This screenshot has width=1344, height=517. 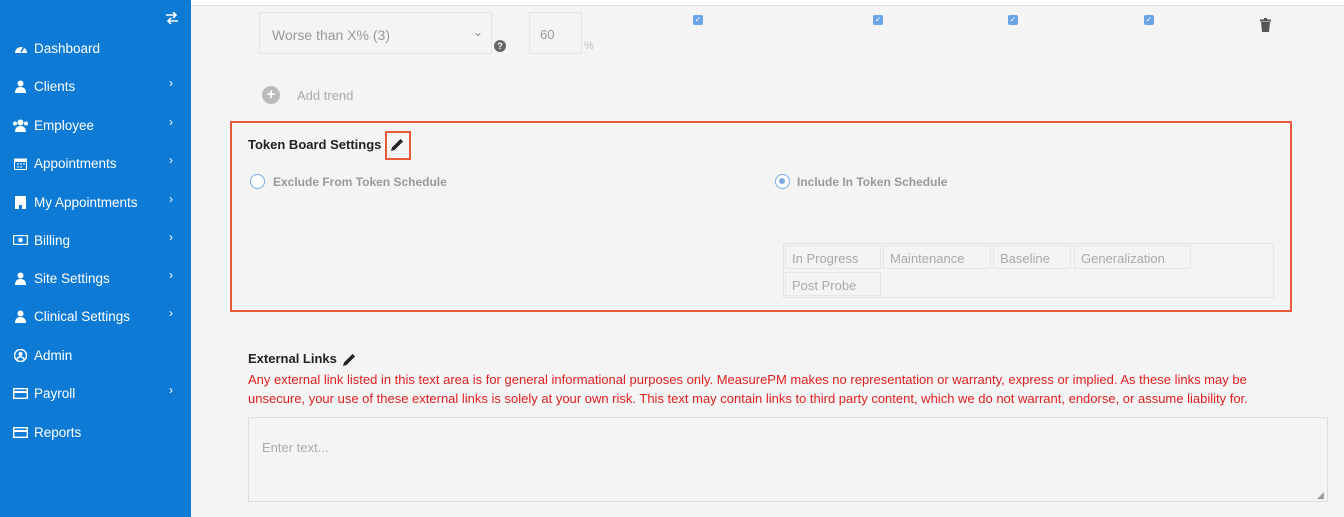 What do you see at coordinates (58, 432) in the screenshot?
I see `sidebar-item-label: Reports` at bounding box center [58, 432].